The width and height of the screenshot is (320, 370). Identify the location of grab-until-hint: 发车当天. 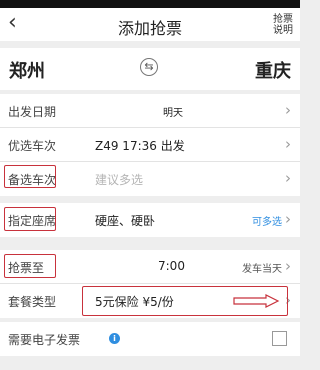
(262, 269).